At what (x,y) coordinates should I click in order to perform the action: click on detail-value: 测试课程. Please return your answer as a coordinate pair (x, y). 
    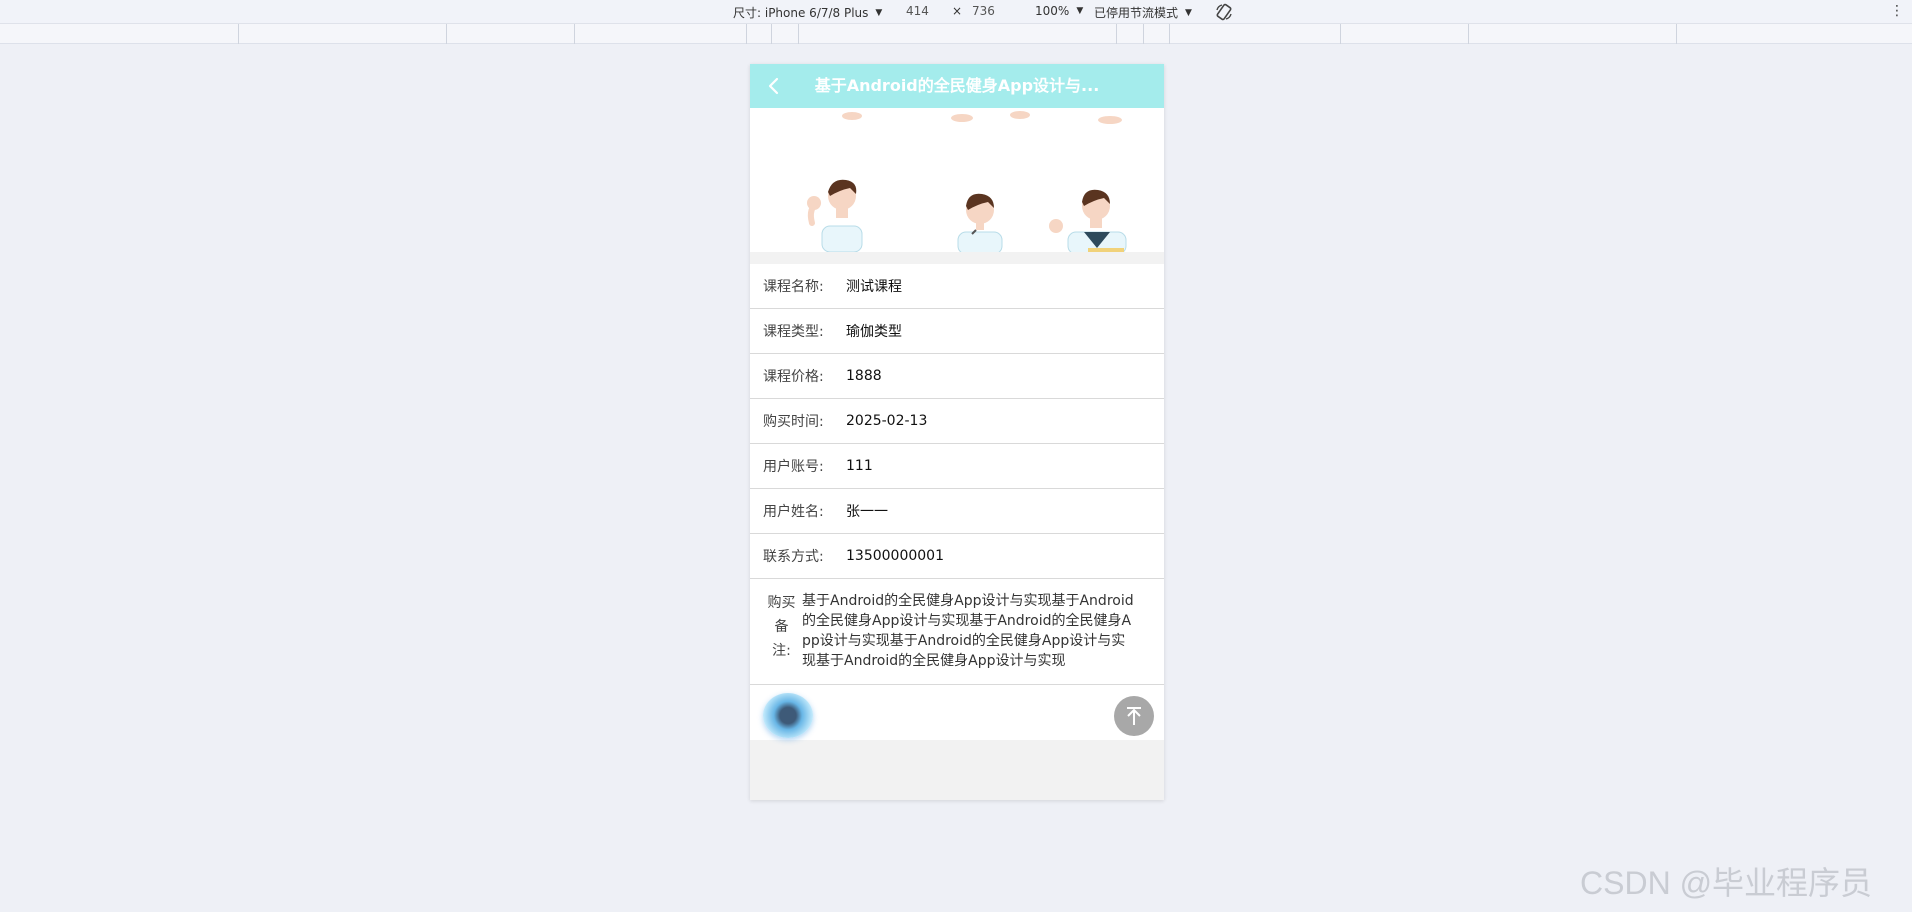
    Looking at the image, I should click on (874, 287).